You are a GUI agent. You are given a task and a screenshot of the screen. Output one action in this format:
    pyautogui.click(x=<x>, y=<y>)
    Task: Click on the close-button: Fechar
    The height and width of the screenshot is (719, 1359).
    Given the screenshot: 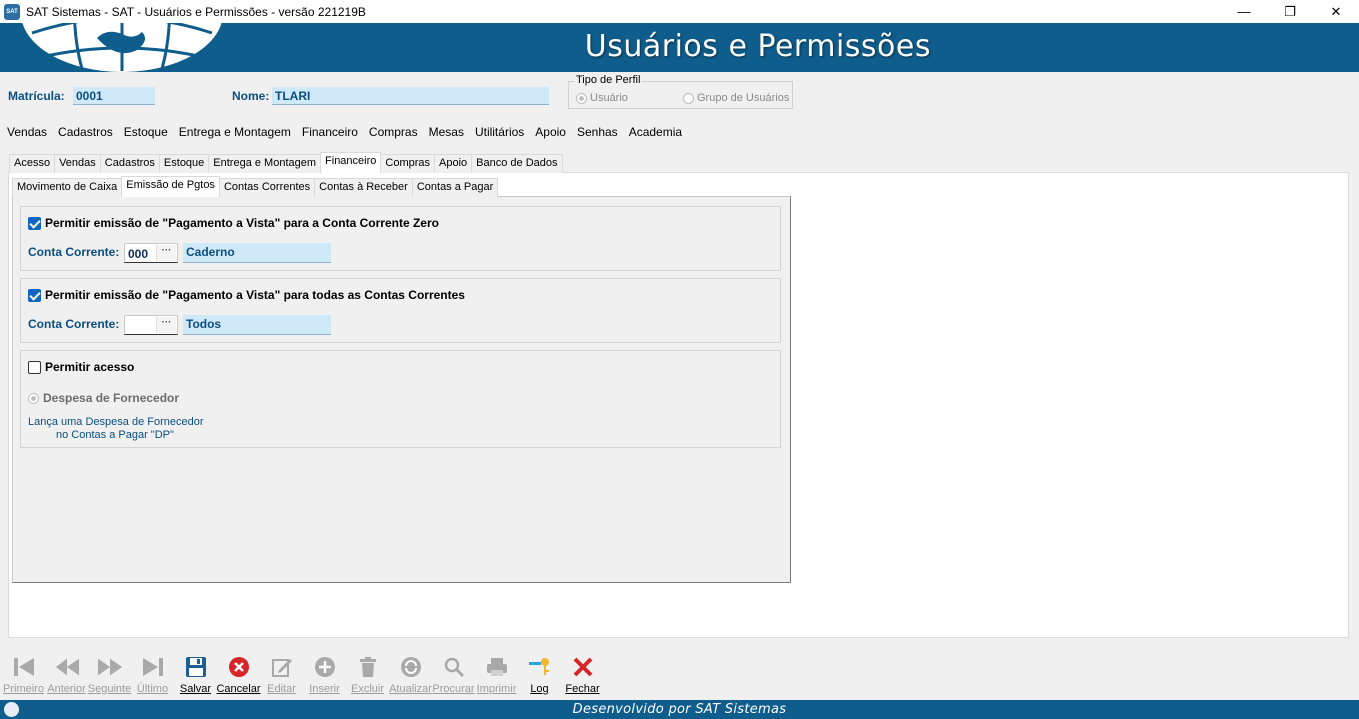 What is the action you would take?
    pyautogui.click(x=582, y=675)
    